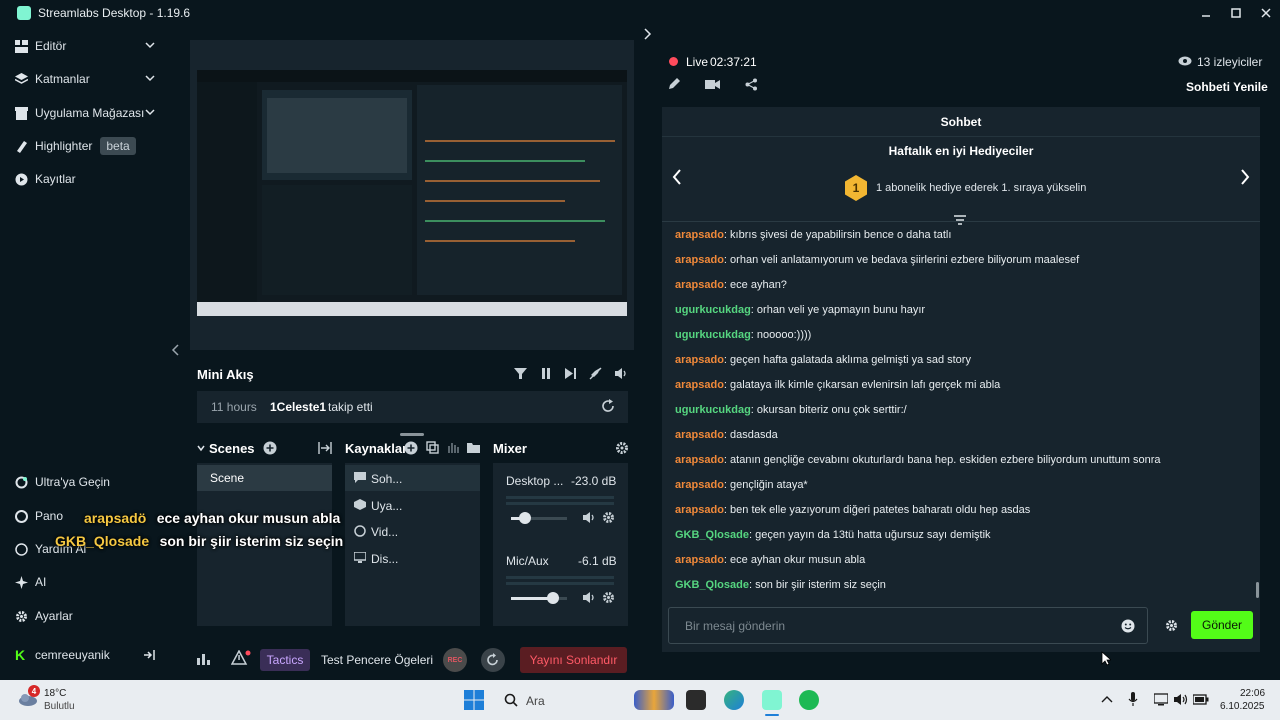 The height and width of the screenshot is (720, 1280). Describe the element at coordinates (961, 122) in the screenshot. I see `chat-title: Sohbet` at that location.